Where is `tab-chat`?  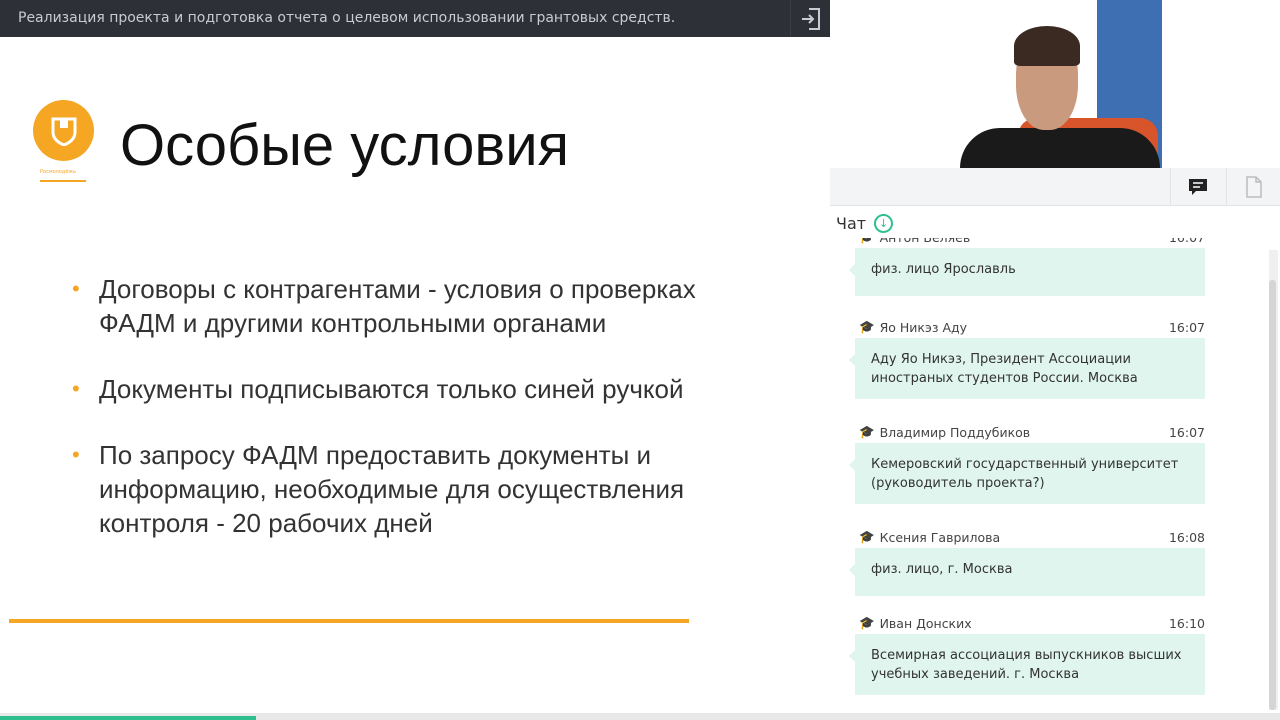 tab-chat is located at coordinates (1197, 187).